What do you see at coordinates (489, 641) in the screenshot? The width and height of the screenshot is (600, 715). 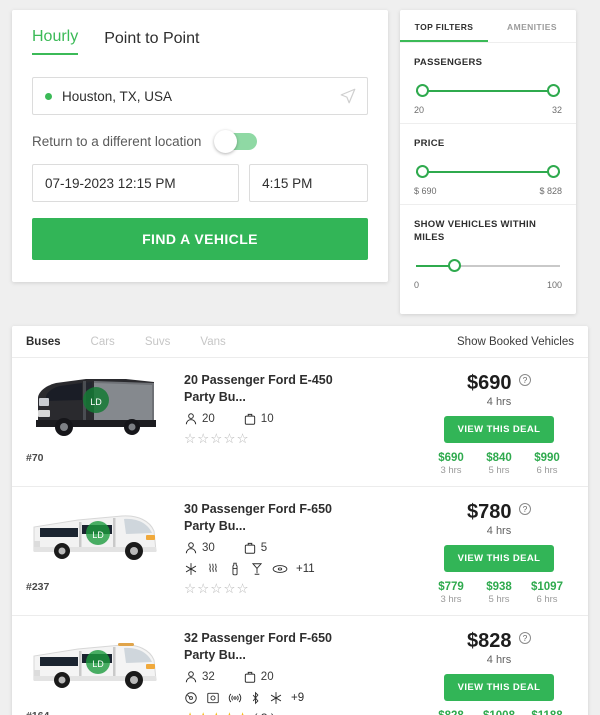 I see `price-value: $828` at bounding box center [489, 641].